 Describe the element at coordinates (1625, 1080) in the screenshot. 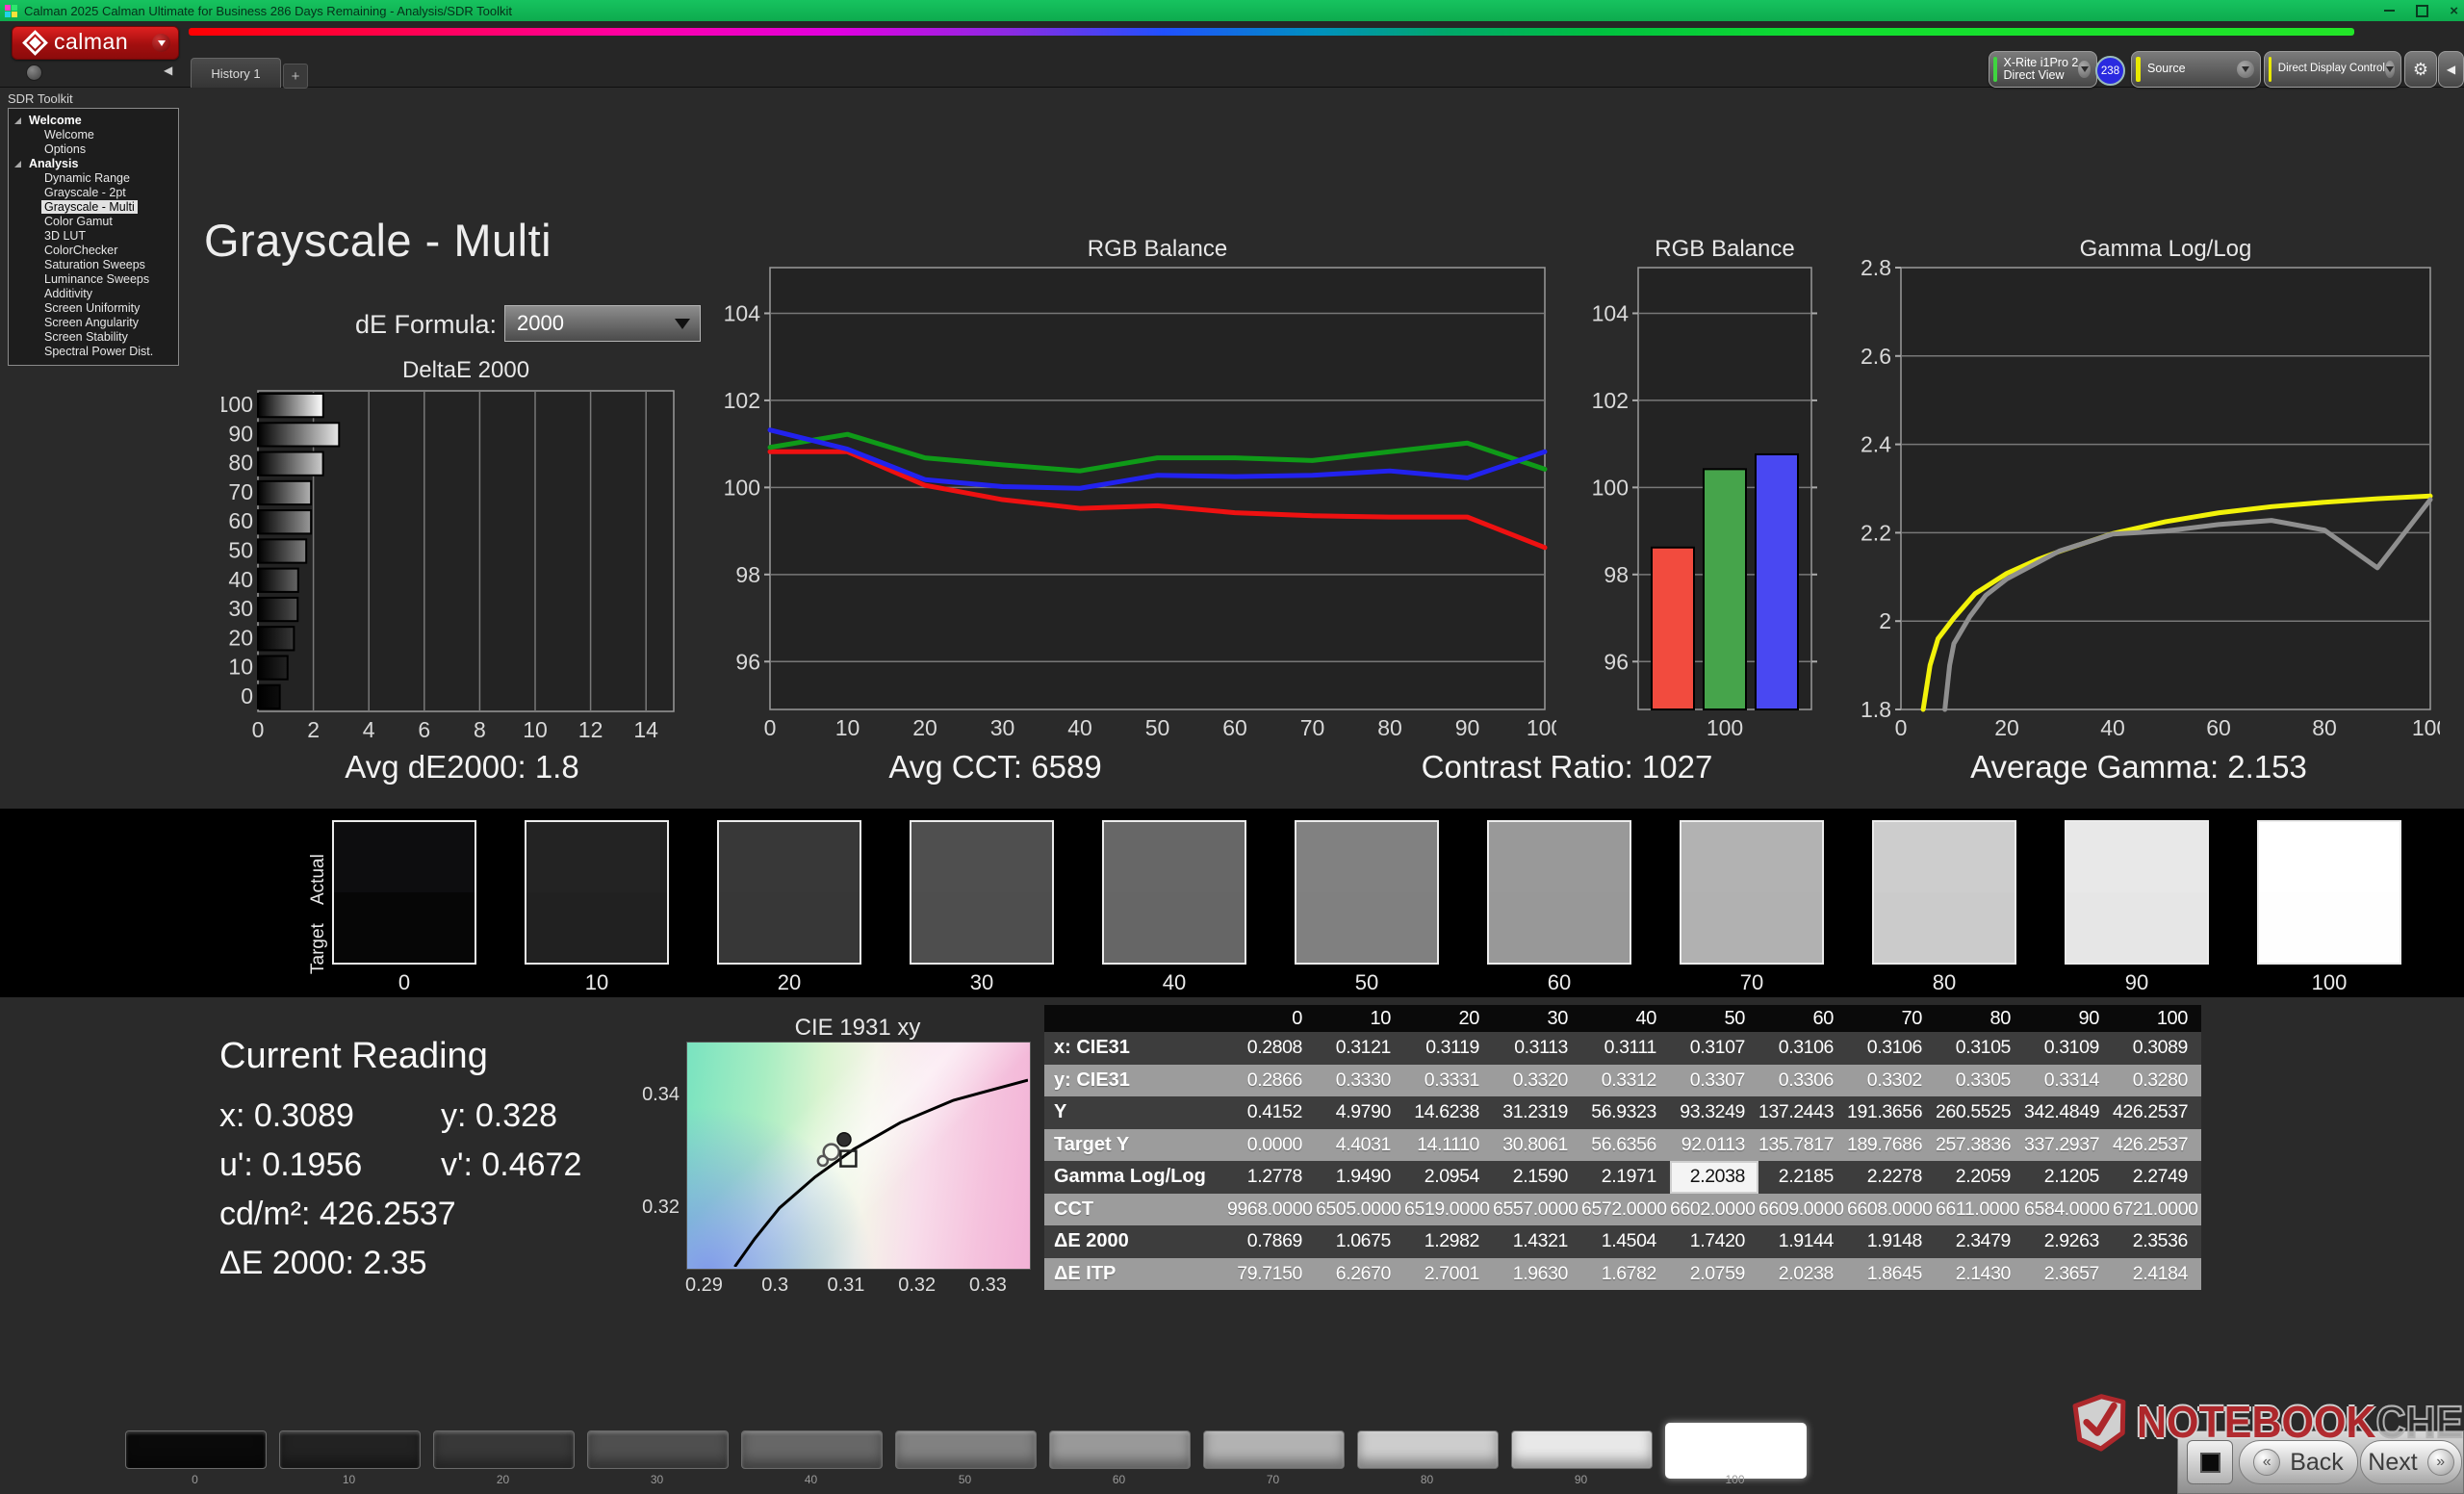

I see `table-cell: 0.3312` at that location.